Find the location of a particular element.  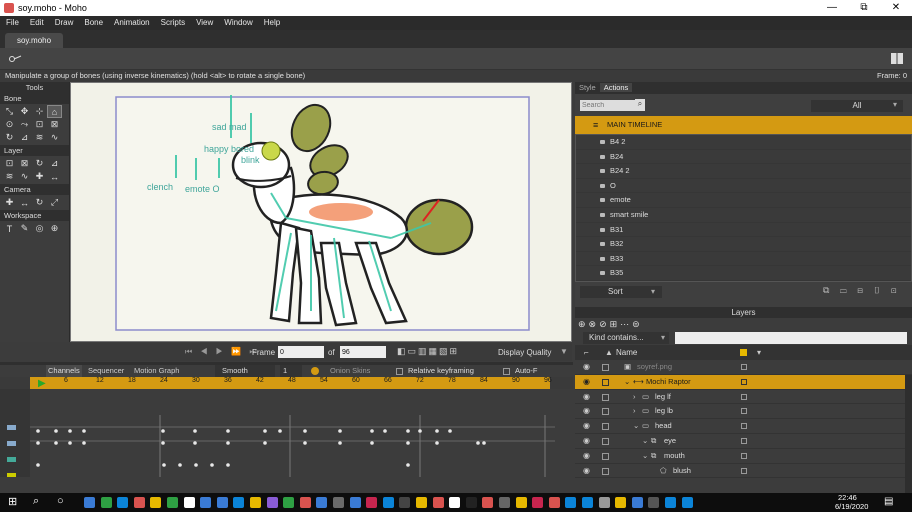

close-button: ✕ is located at coordinates (896, 8).